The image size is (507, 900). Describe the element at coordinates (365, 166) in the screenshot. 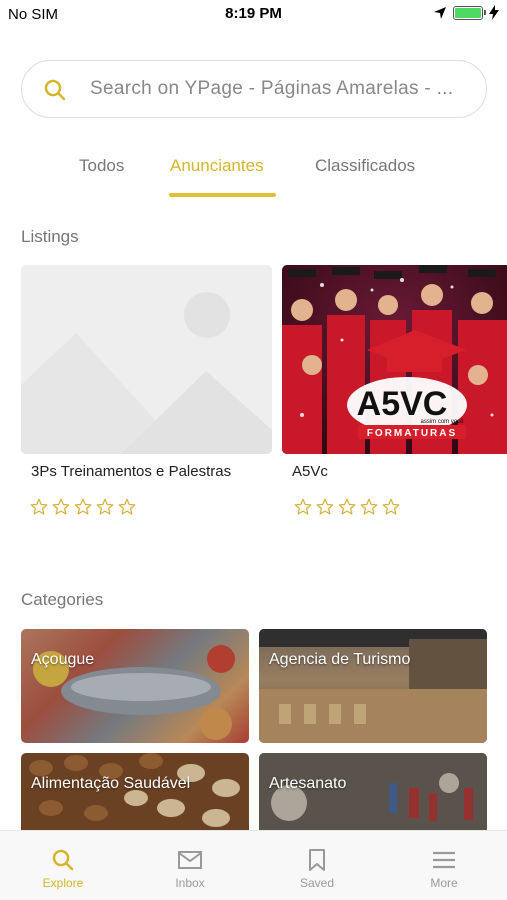

I see `tab-classificados: Classificados` at that location.